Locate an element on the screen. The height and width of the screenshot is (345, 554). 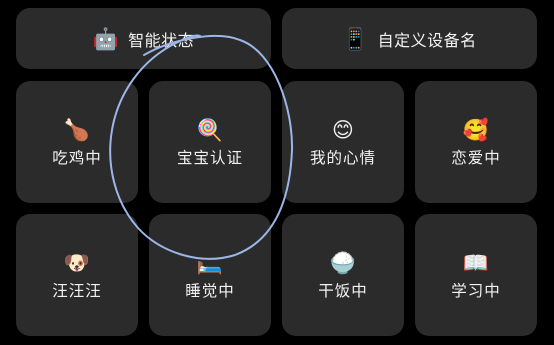
tile-label: 汪汪汪 is located at coordinates (77, 290).